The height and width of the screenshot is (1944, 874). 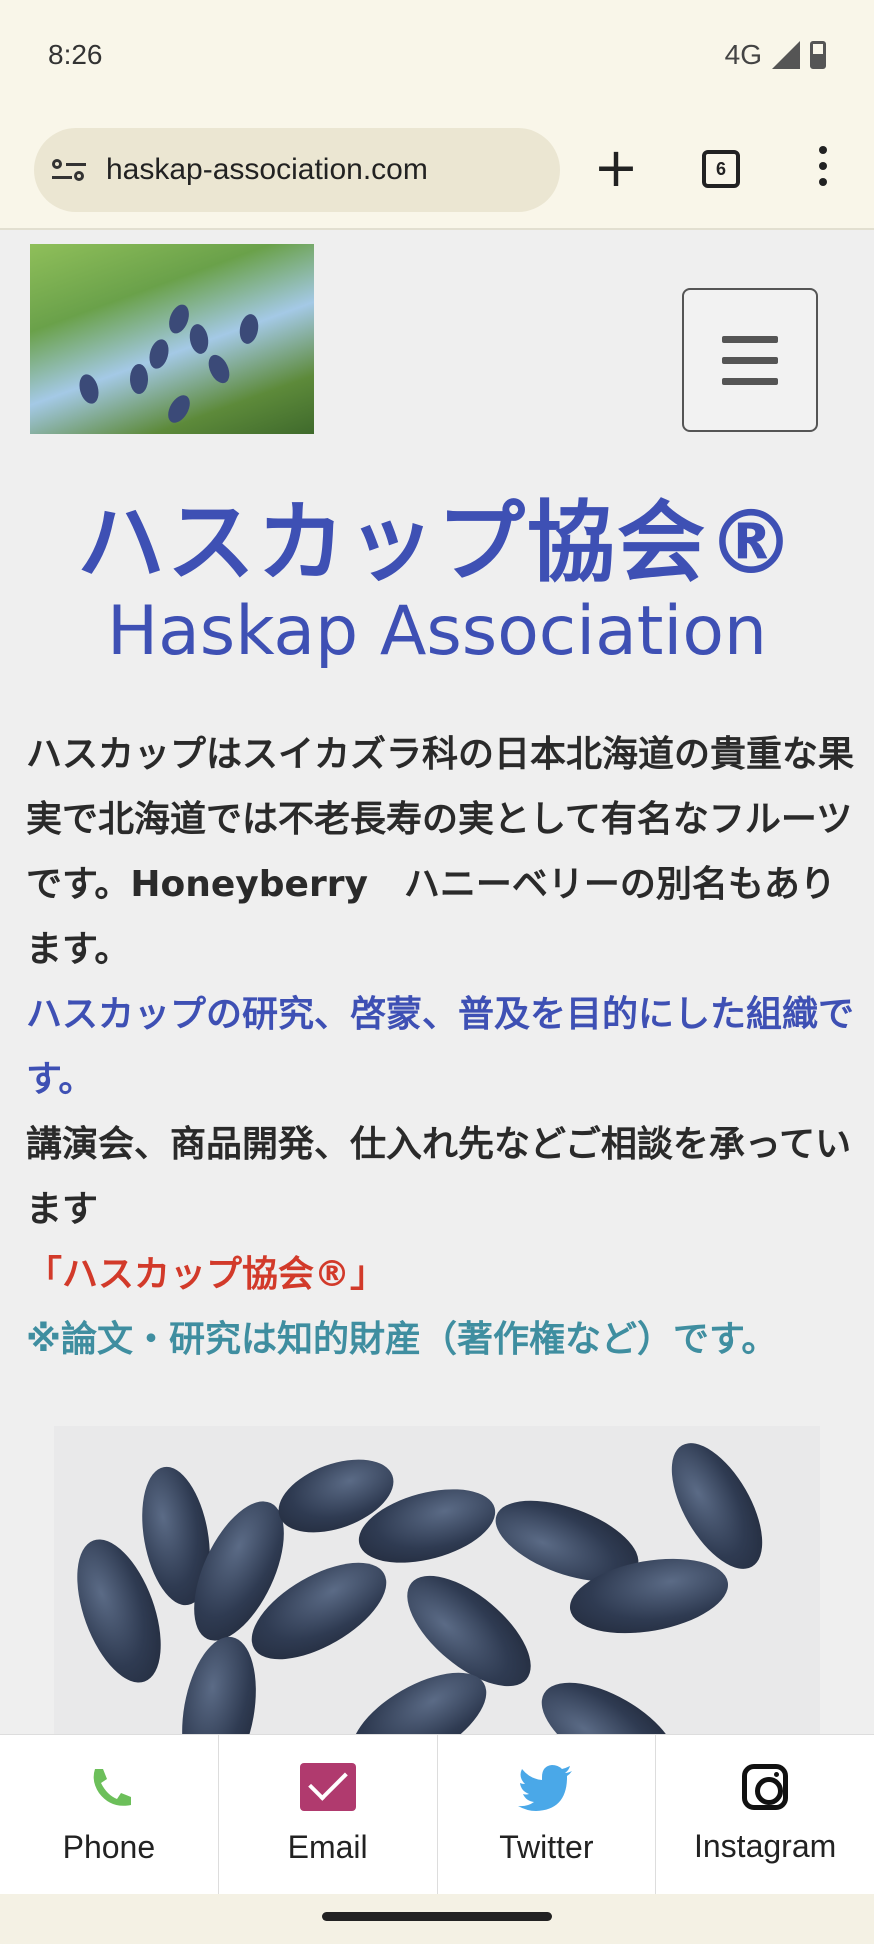 What do you see at coordinates (750, 360) in the screenshot?
I see `menu-button` at bounding box center [750, 360].